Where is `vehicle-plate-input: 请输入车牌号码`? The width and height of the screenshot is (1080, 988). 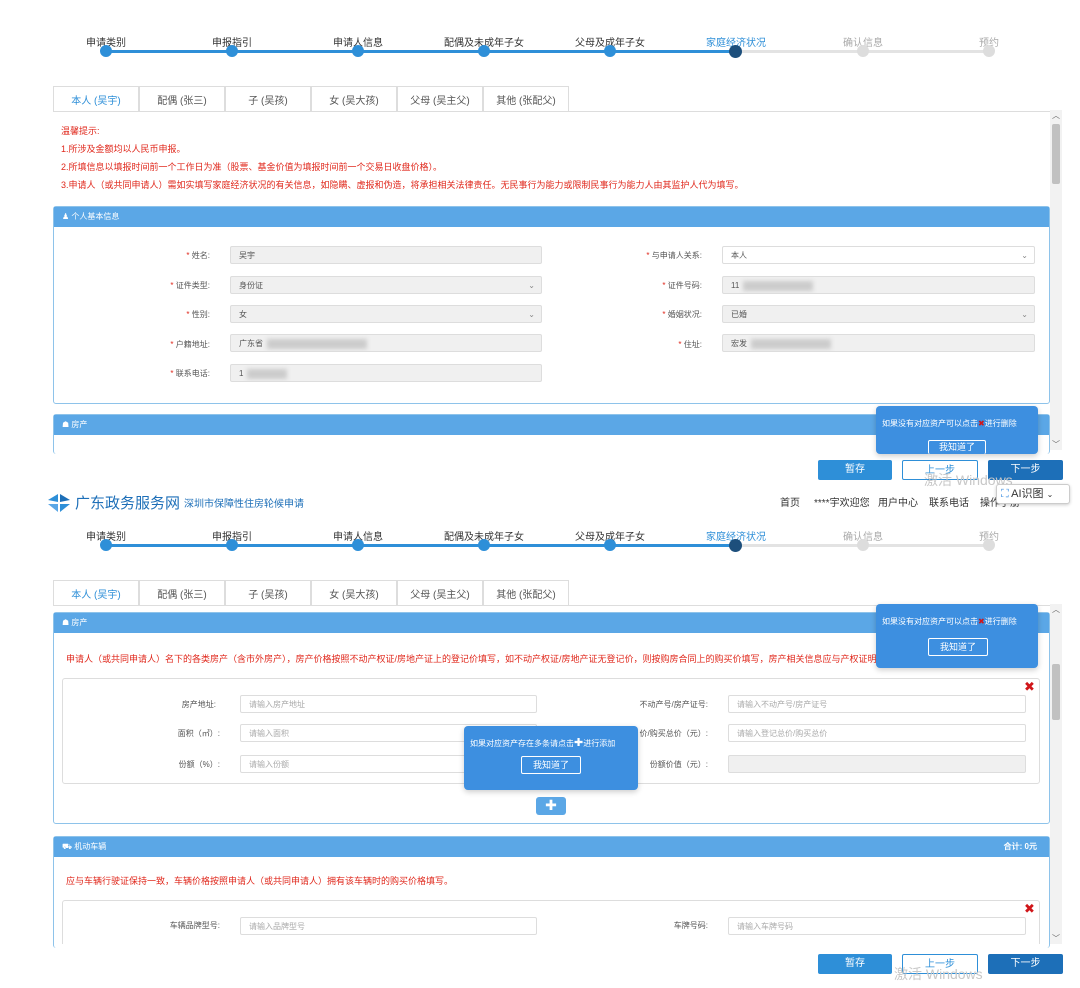 vehicle-plate-input: 请输入车牌号码 is located at coordinates (877, 926).